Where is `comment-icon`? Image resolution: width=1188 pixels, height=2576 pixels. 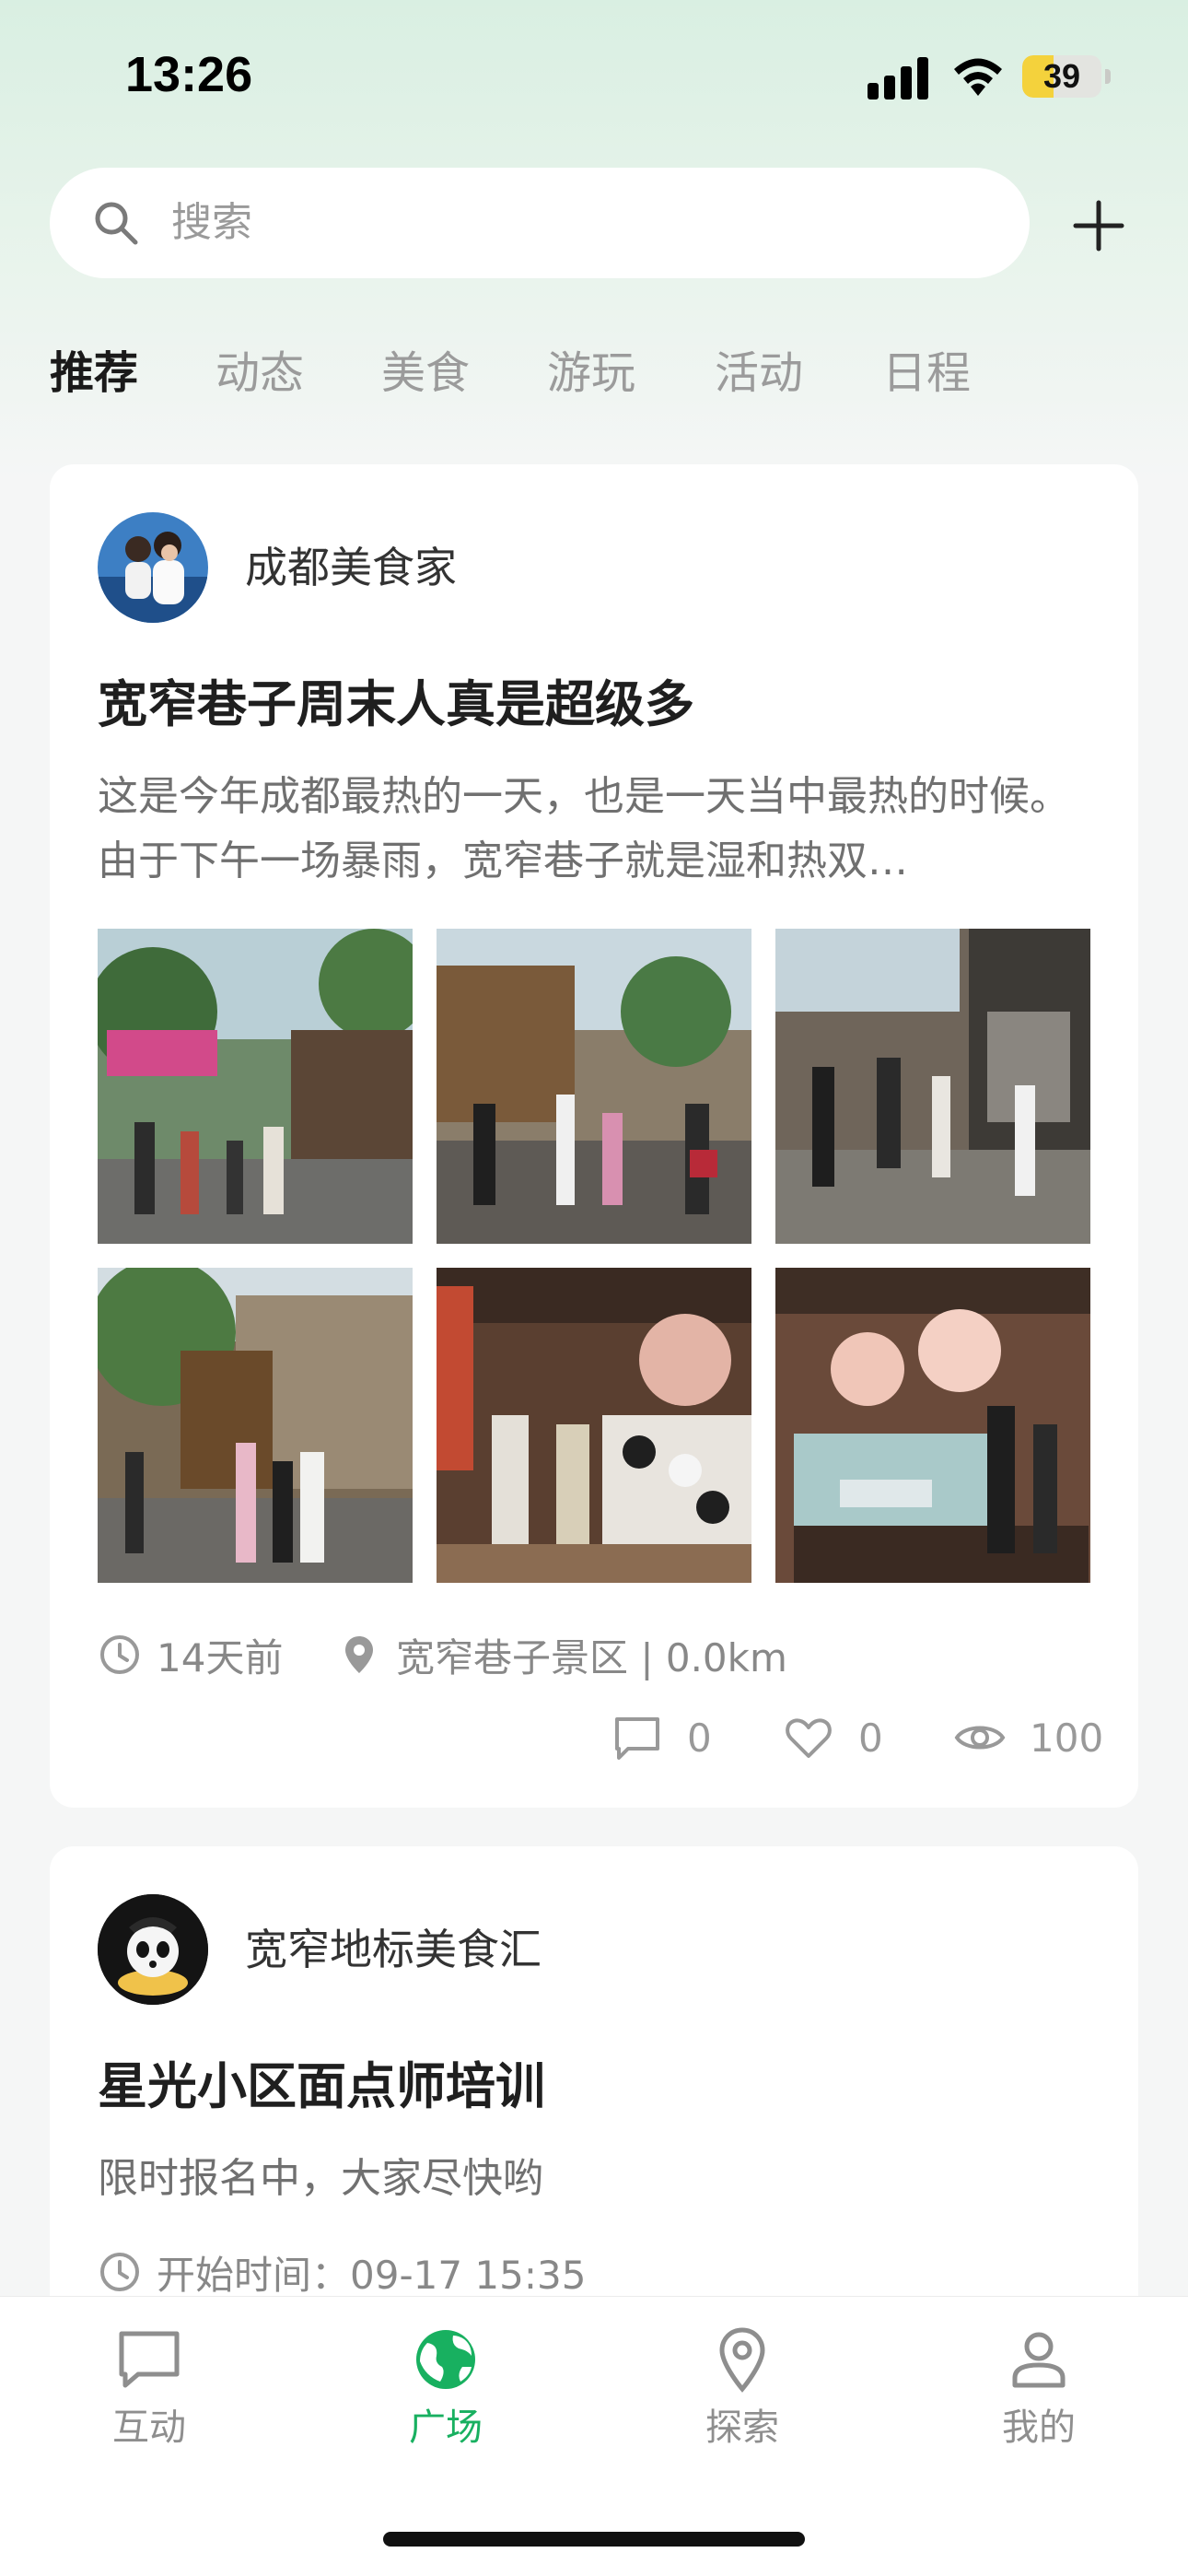
comment-icon is located at coordinates (637, 1738).